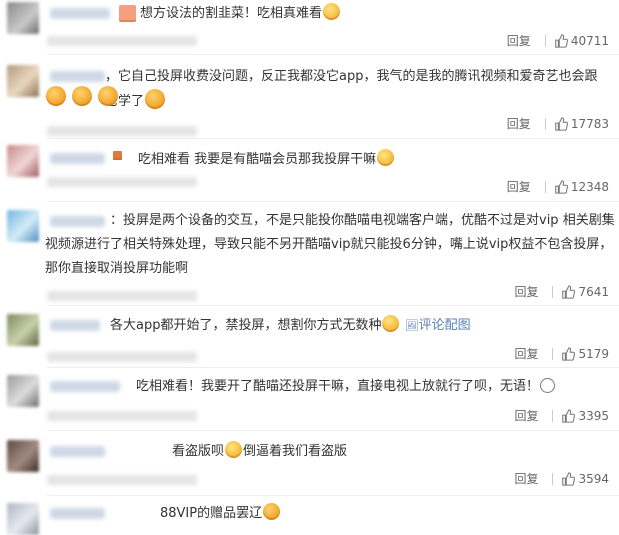 This screenshot has height=535, width=619. I want to click on comment-text: 88VIP的赠品罢辽, so click(220, 514).